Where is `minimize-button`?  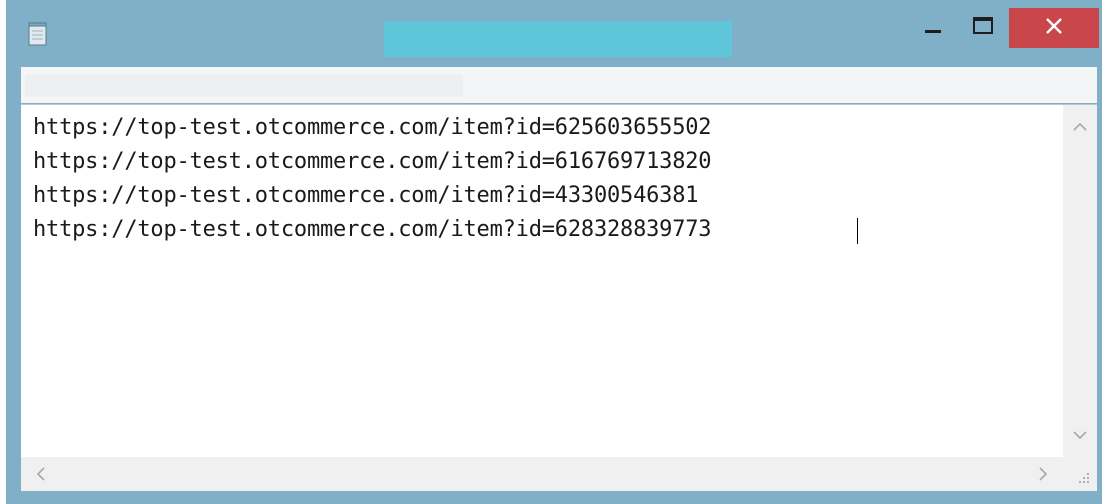 minimize-button is located at coordinates (933, 28).